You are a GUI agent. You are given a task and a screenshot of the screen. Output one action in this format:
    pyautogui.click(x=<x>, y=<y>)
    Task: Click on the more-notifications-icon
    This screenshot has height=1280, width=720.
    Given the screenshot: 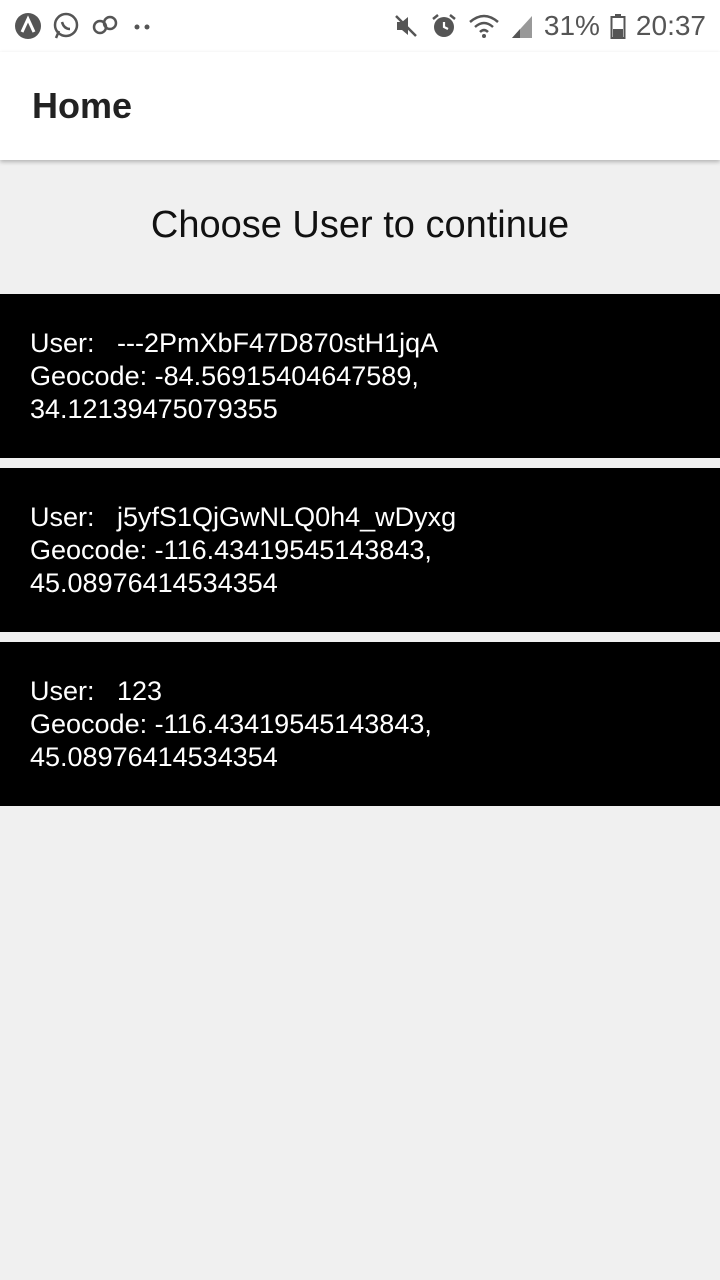 What is the action you would take?
    pyautogui.click(x=142, y=26)
    